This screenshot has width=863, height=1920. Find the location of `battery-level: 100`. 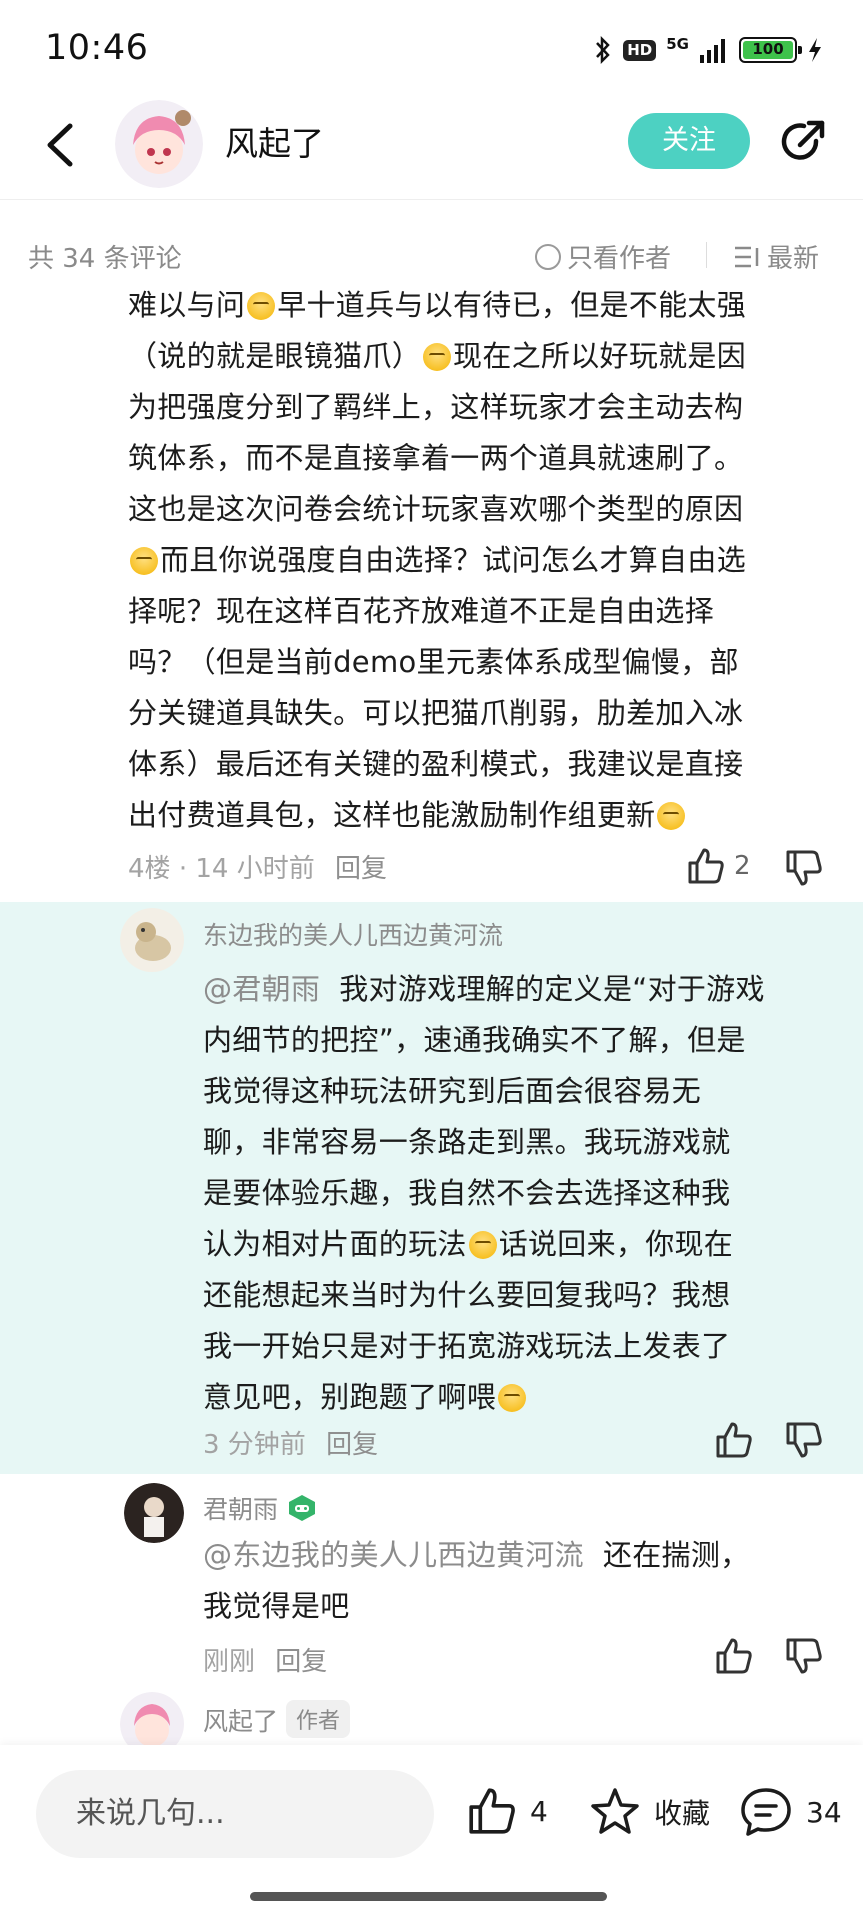

battery-level: 100 is located at coordinates (768, 50).